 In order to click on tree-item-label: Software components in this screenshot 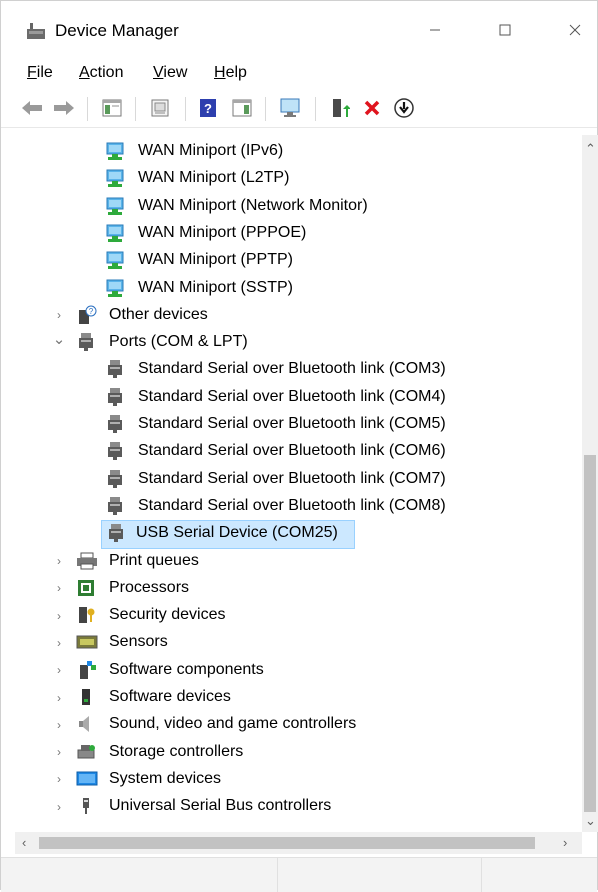, I will do `click(186, 669)`.